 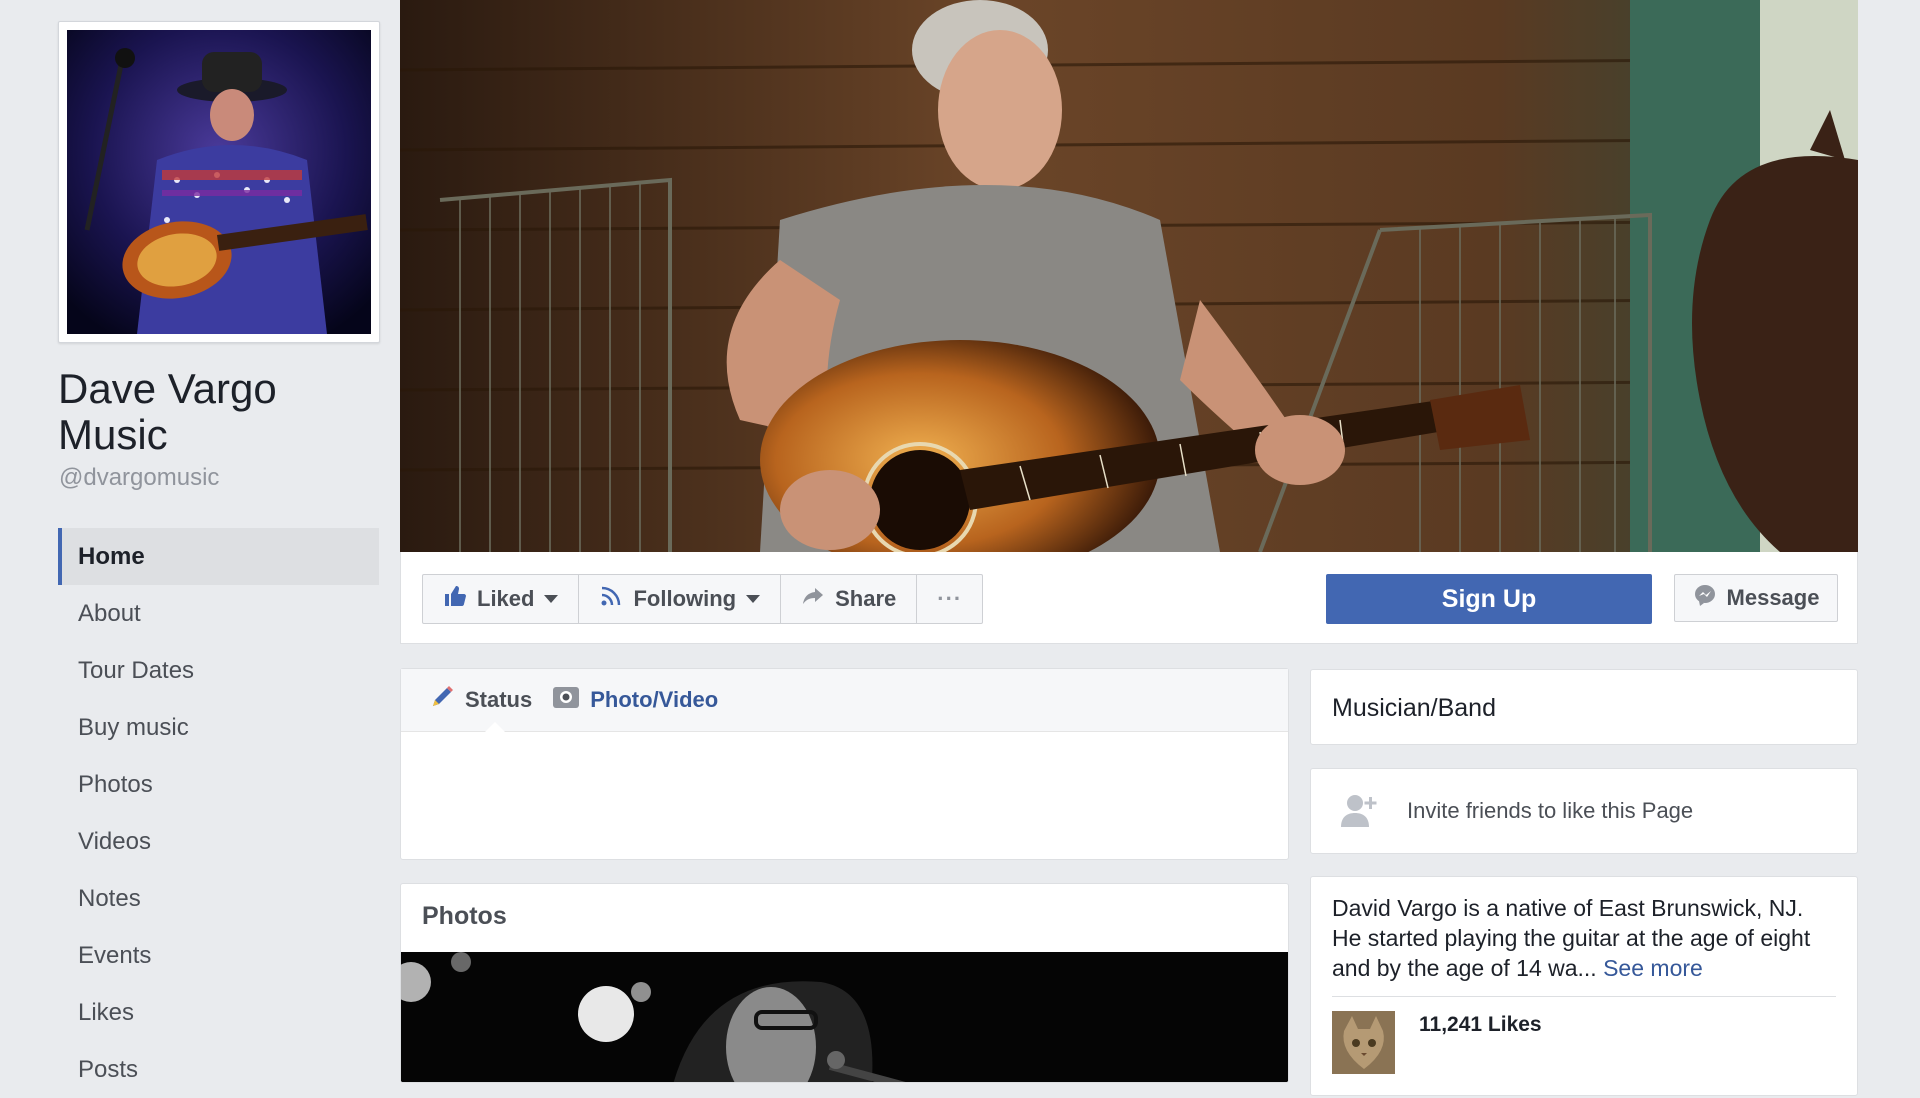 I want to click on sidebar-item-home: Home, so click(x=218, y=556).